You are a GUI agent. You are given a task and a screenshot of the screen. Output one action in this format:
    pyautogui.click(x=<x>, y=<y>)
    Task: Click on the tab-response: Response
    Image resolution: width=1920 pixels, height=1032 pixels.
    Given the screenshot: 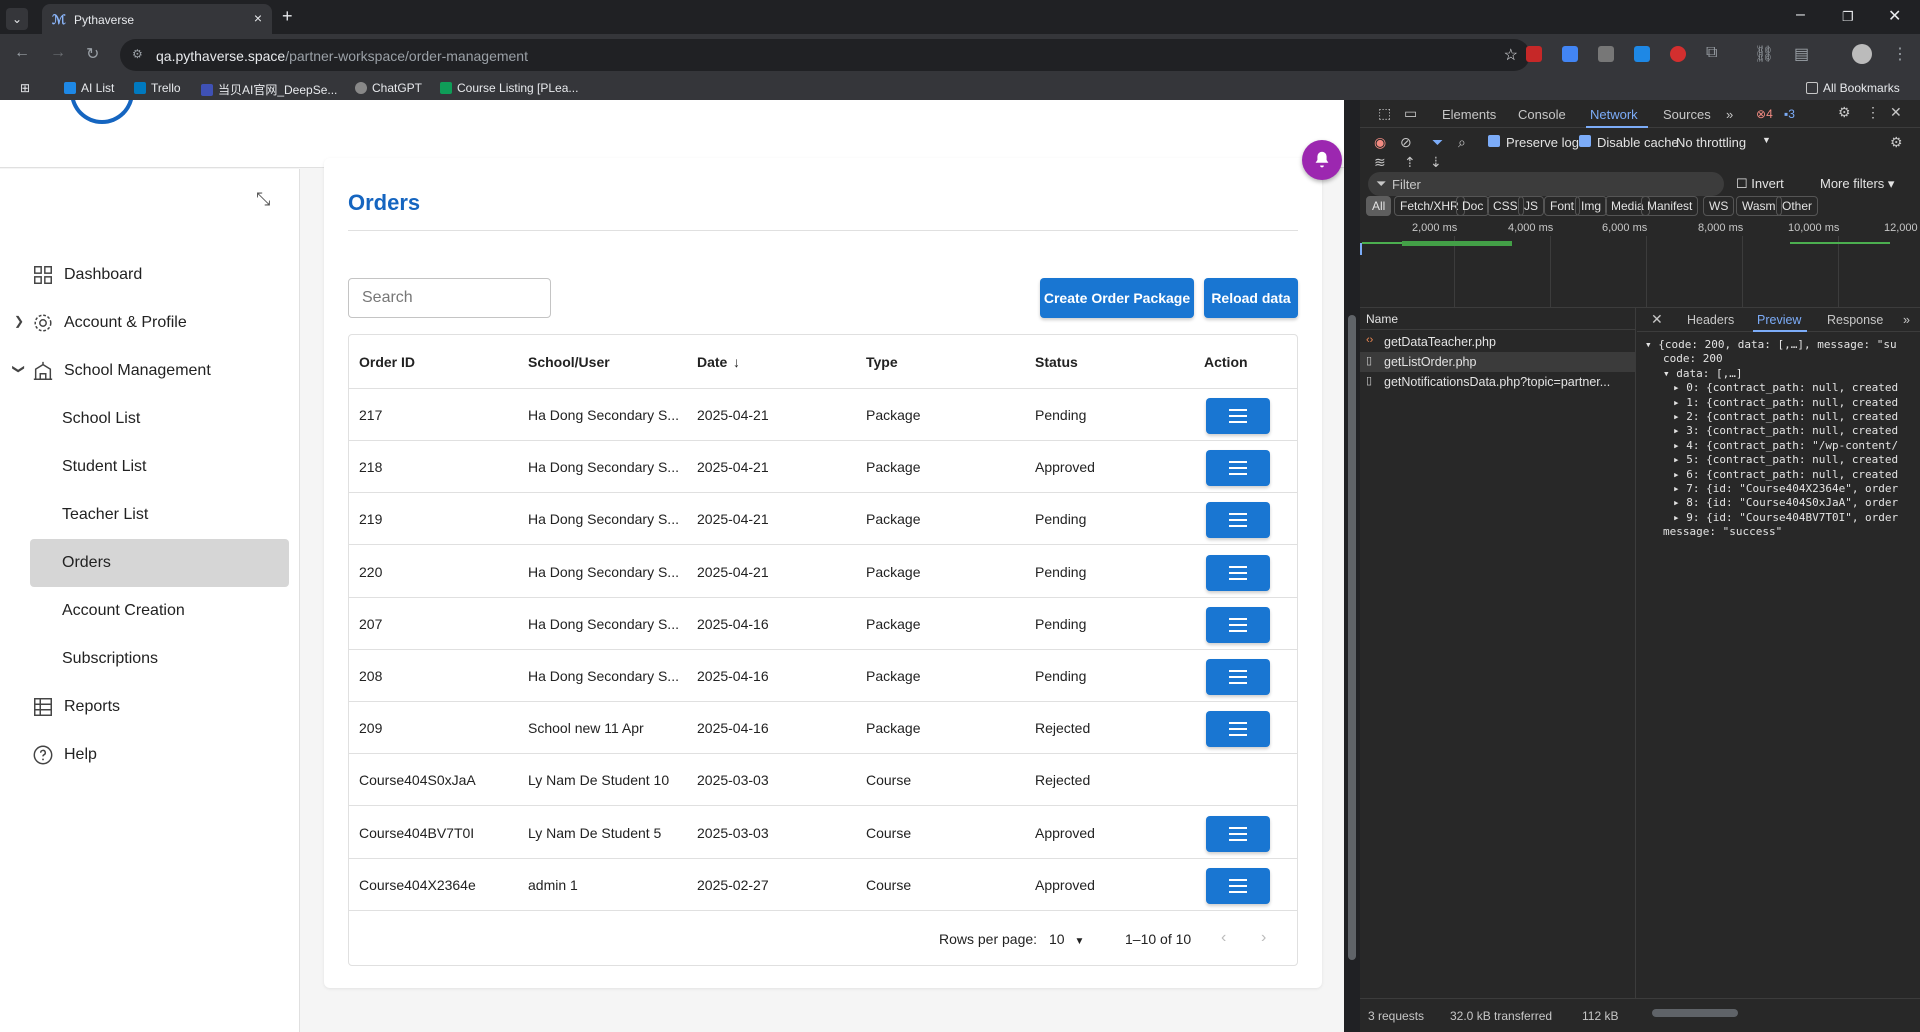 What is the action you would take?
    pyautogui.click(x=1855, y=320)
    